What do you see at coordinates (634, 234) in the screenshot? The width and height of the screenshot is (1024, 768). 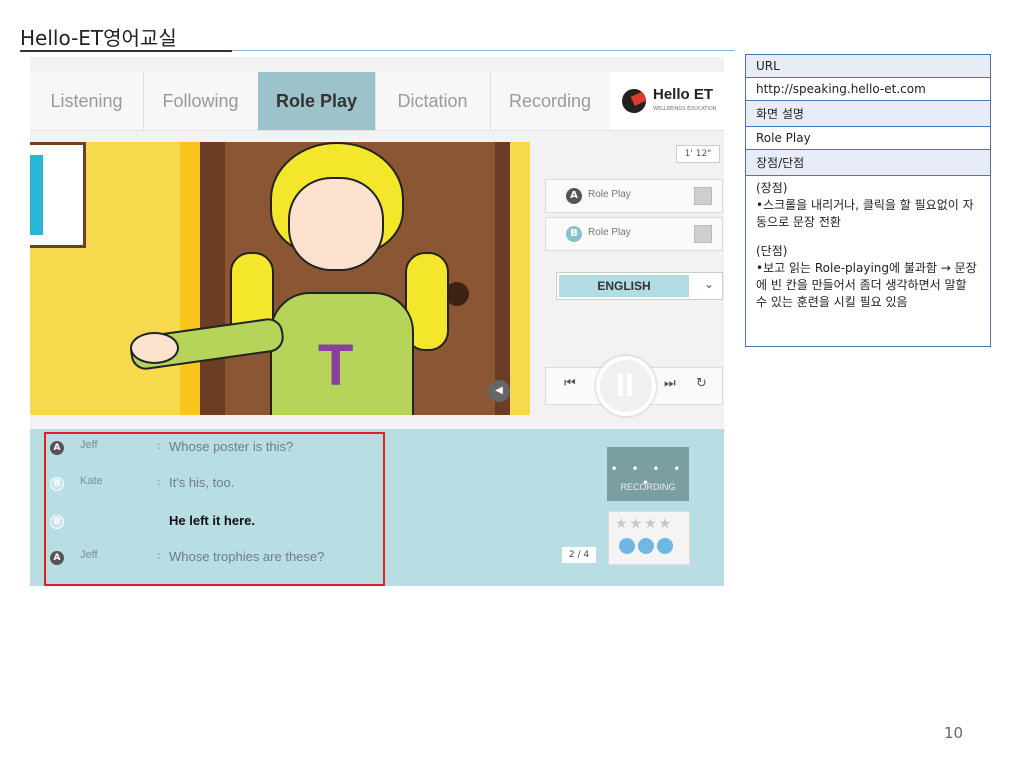 I see `role-b-option: B Role Play` at bounding box center [634, 234].